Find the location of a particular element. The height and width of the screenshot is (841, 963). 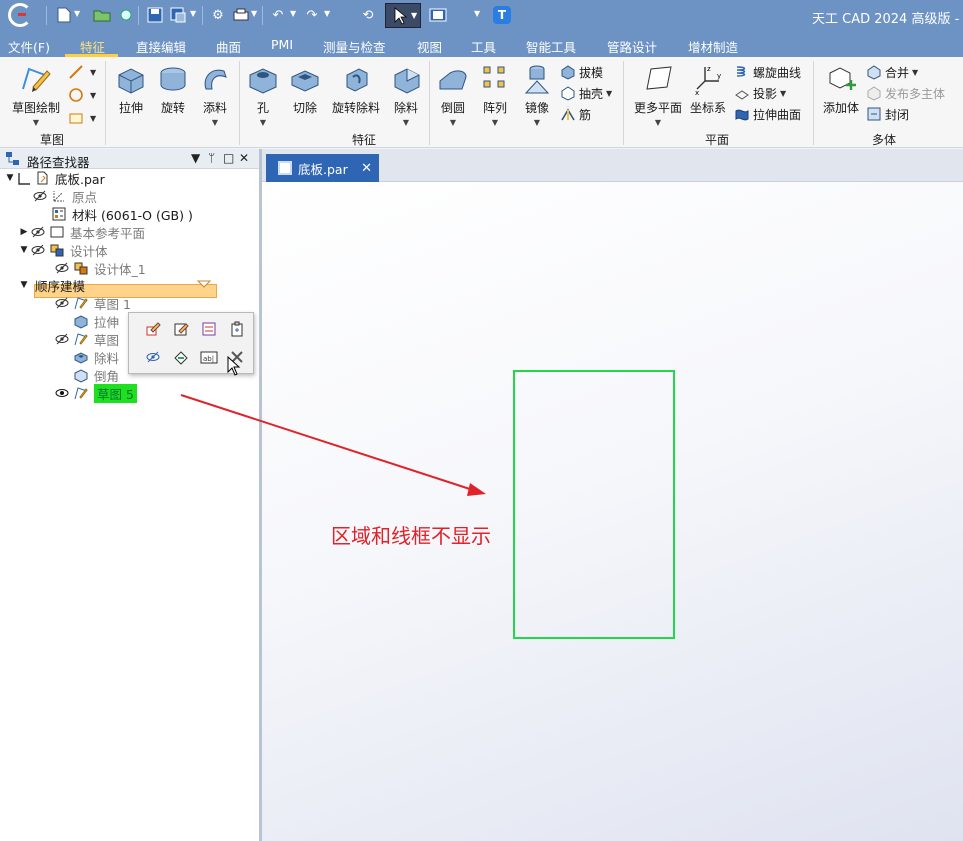

open-icon is located at coordinates (102, 15).